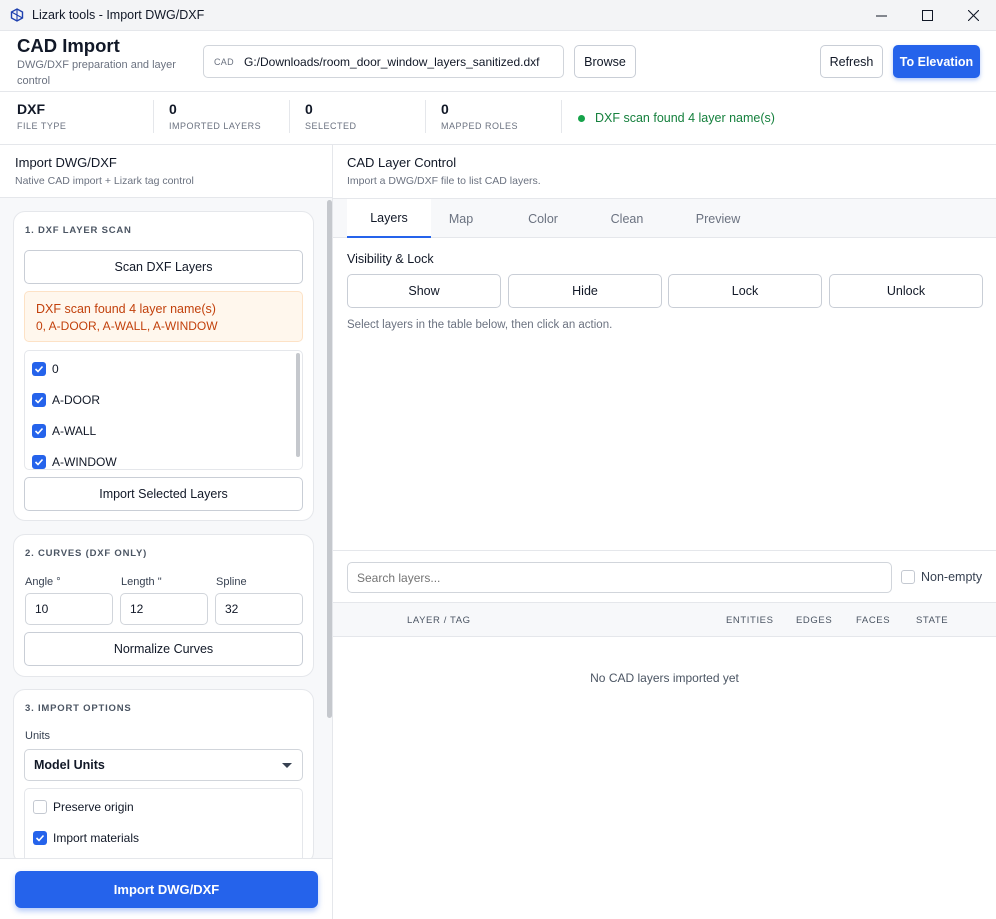 The image size is (996, 919). What do you see at coordinates (498, 15) in the screenshot?
I see `title-bar: Lizark tools - Import DWG/DXF` at bounding box center [498, 15].